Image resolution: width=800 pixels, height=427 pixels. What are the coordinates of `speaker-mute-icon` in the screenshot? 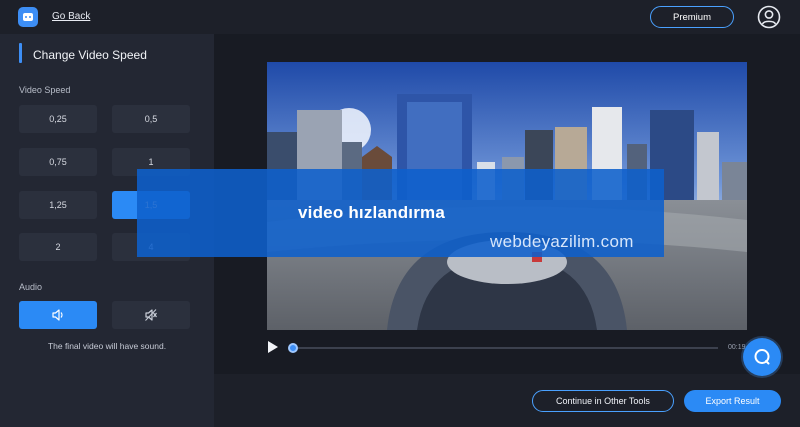 It's located at (151, 315).